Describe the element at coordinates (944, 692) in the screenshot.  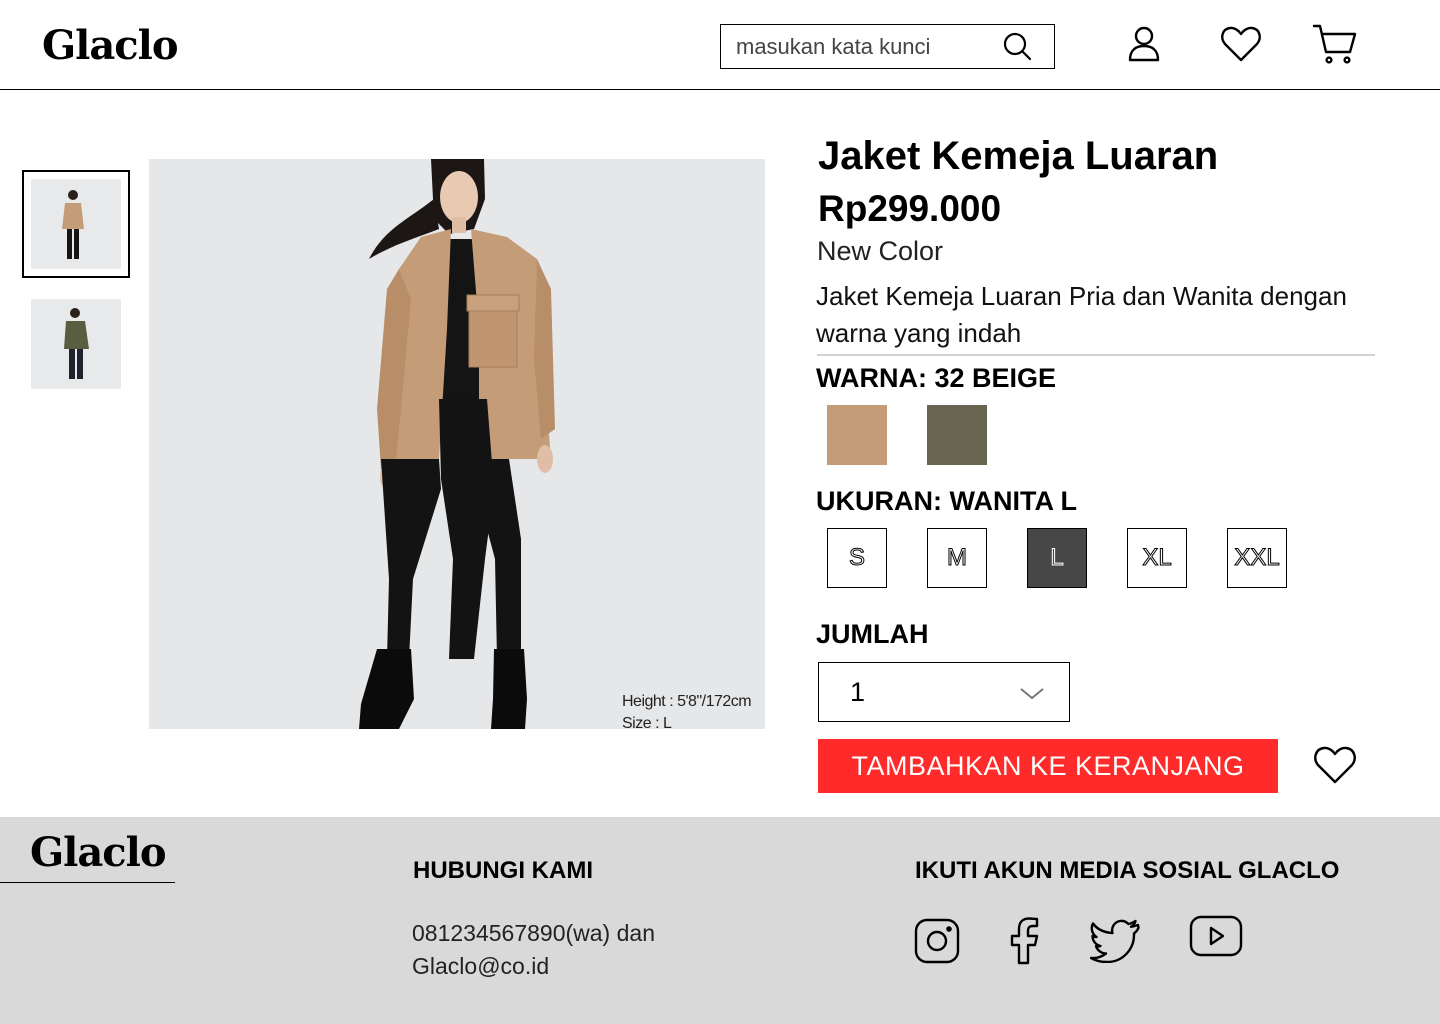
I see `quantity-select: 1` at that location.